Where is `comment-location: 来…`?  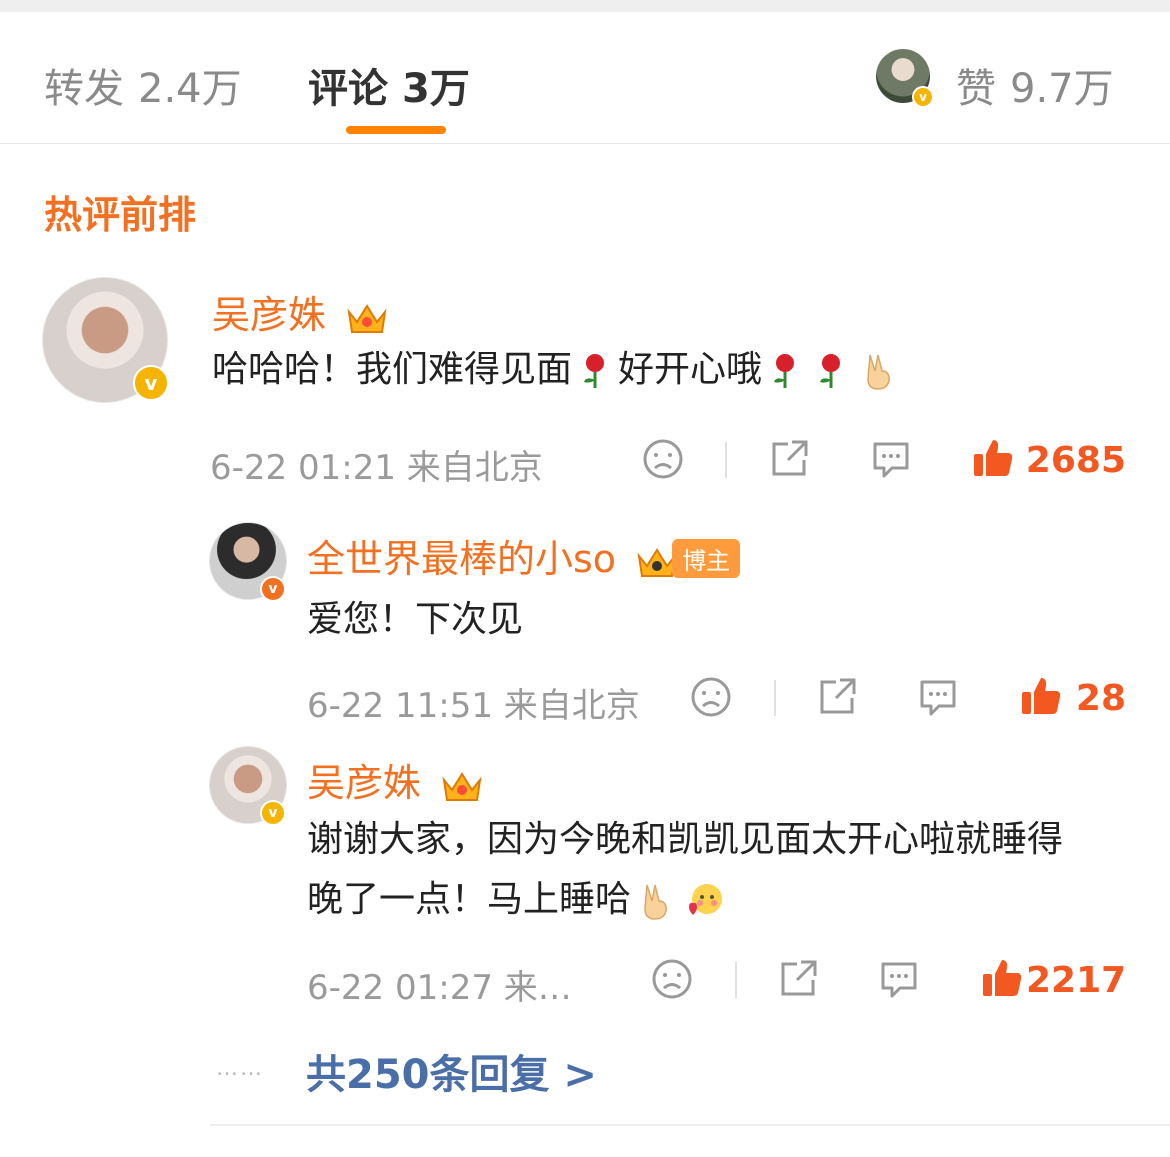
comment-location: 来… is located at coordinates (537, 988).